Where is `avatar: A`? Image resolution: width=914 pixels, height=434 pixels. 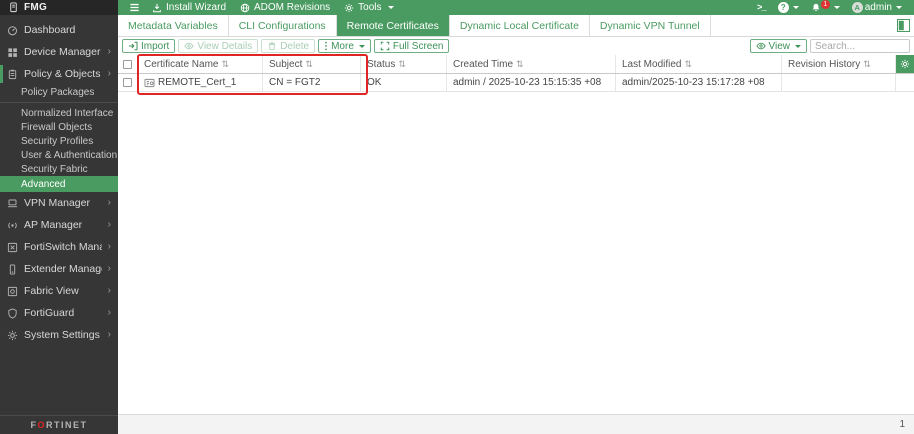
avatar: A is located at coordinates (857, 7).